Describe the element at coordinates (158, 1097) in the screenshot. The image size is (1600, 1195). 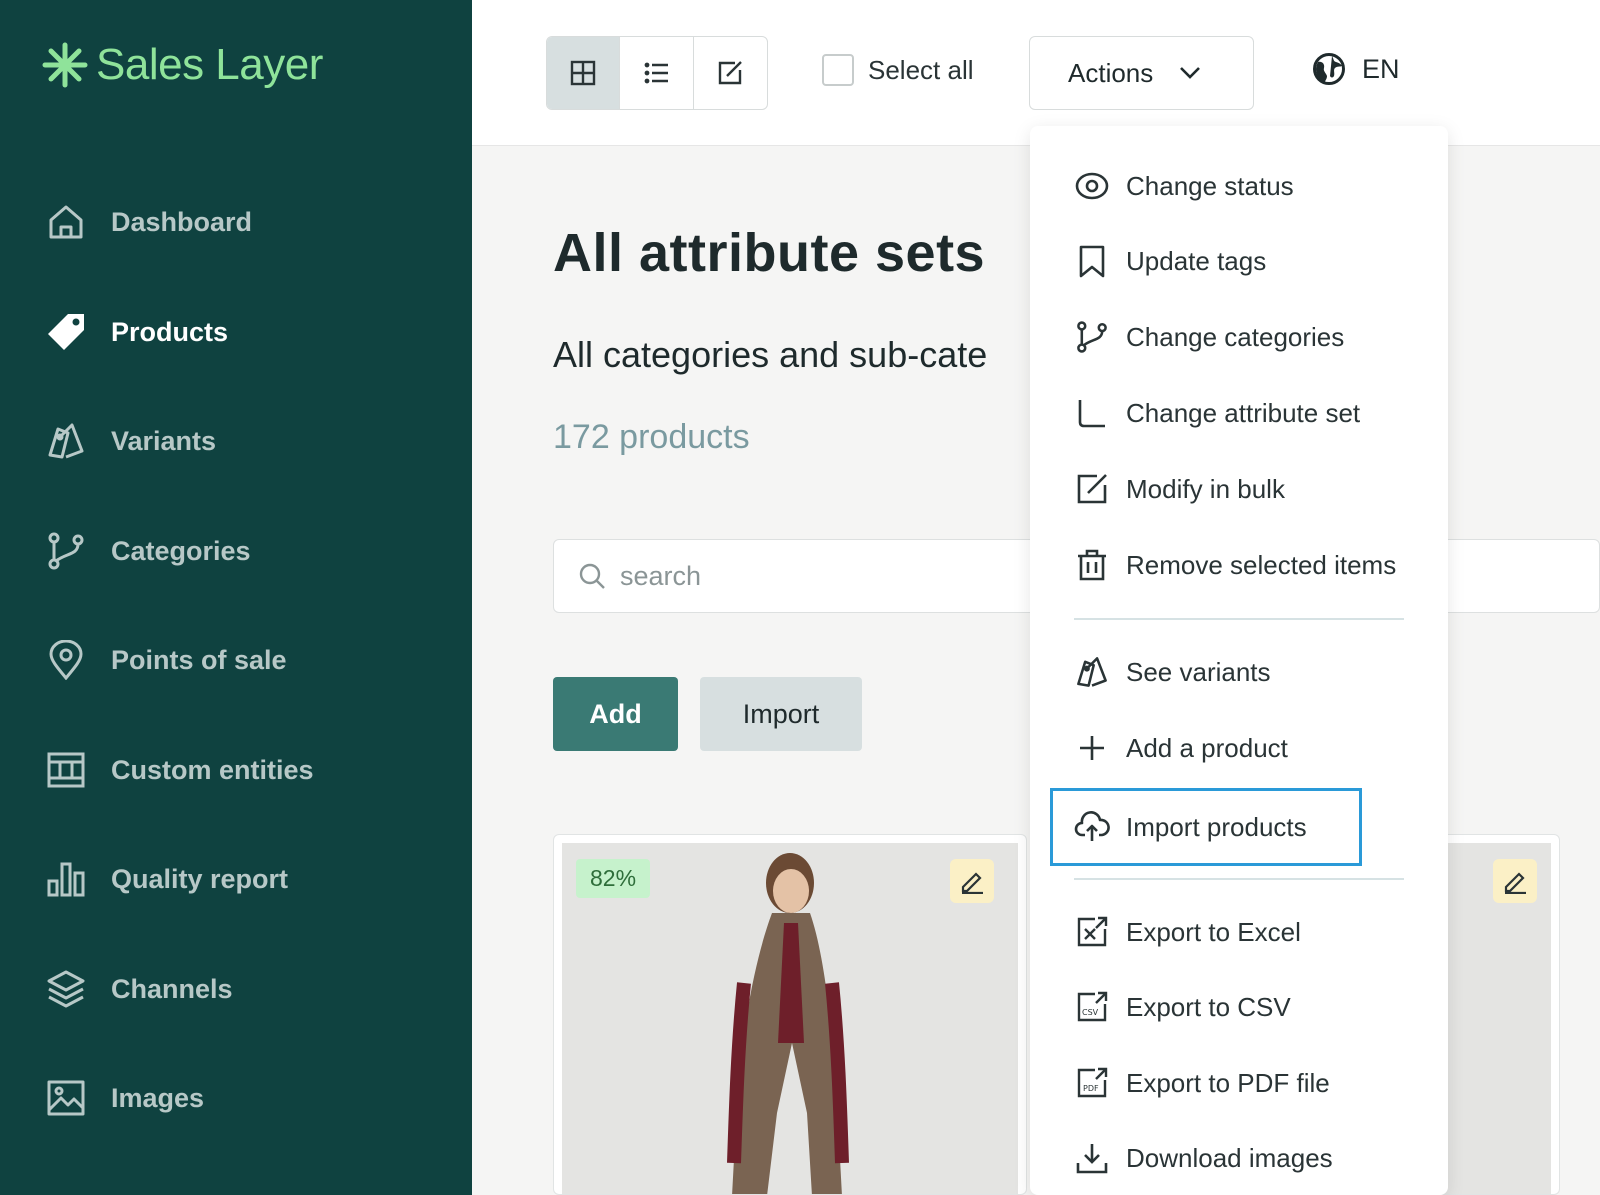
I see `sidebar-item-label: Images` at that location.